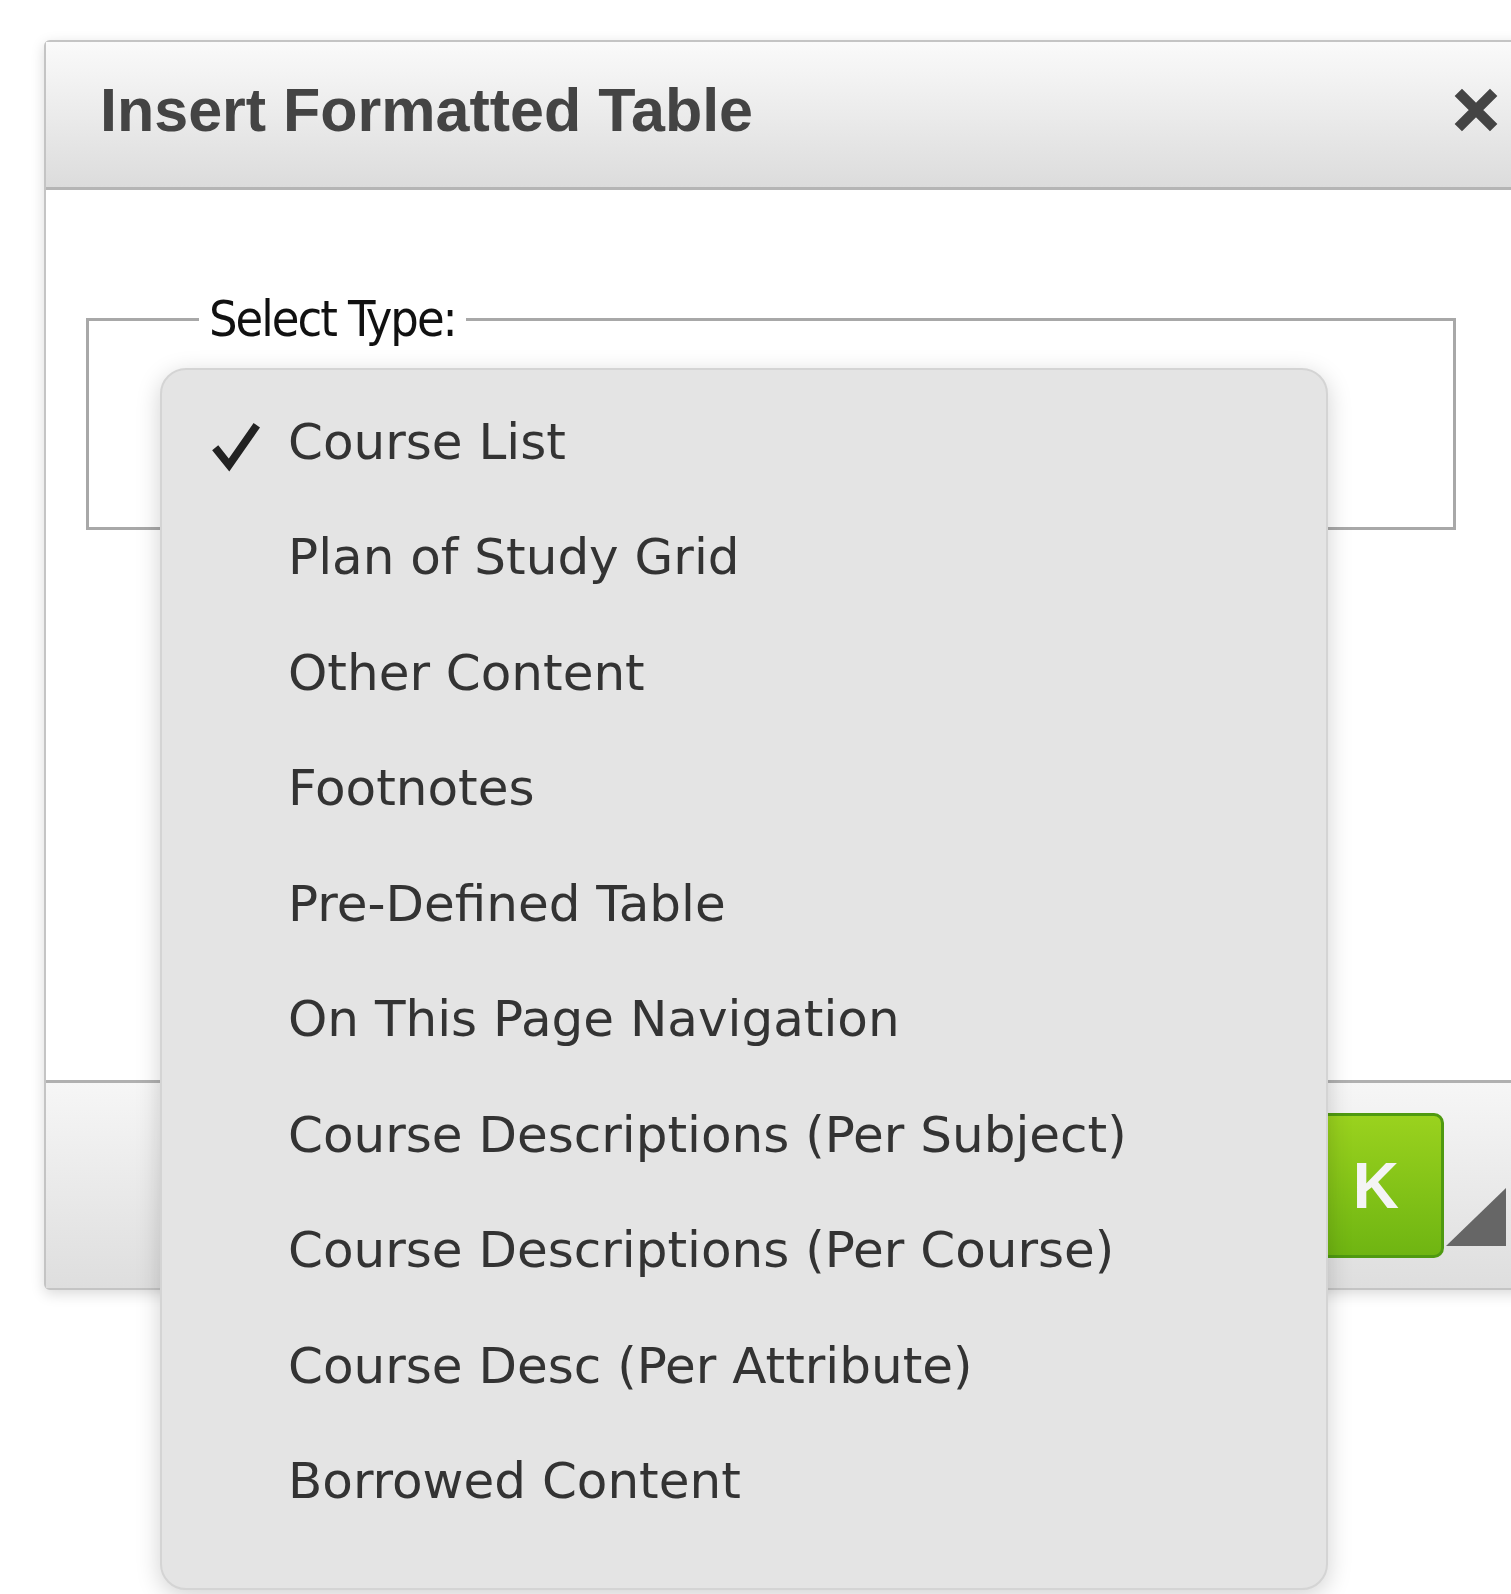 This screenshot has width=1511, height=1594. What do you see at coordinates (768, 1481) in the screenshot?
I see `menu-item: Borrowed Content` at bounding box center [768, 1481].